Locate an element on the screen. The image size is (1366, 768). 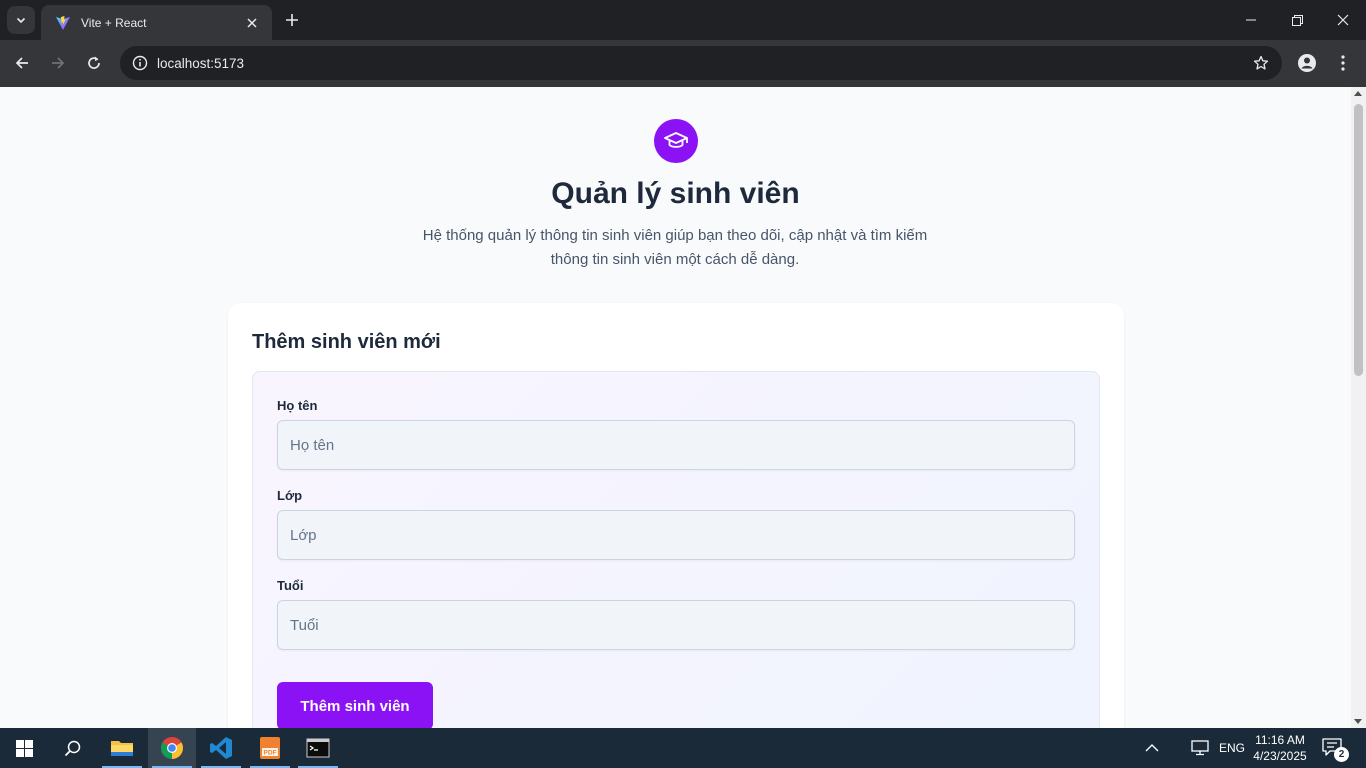
start-button is located at coordinates (24, 748).